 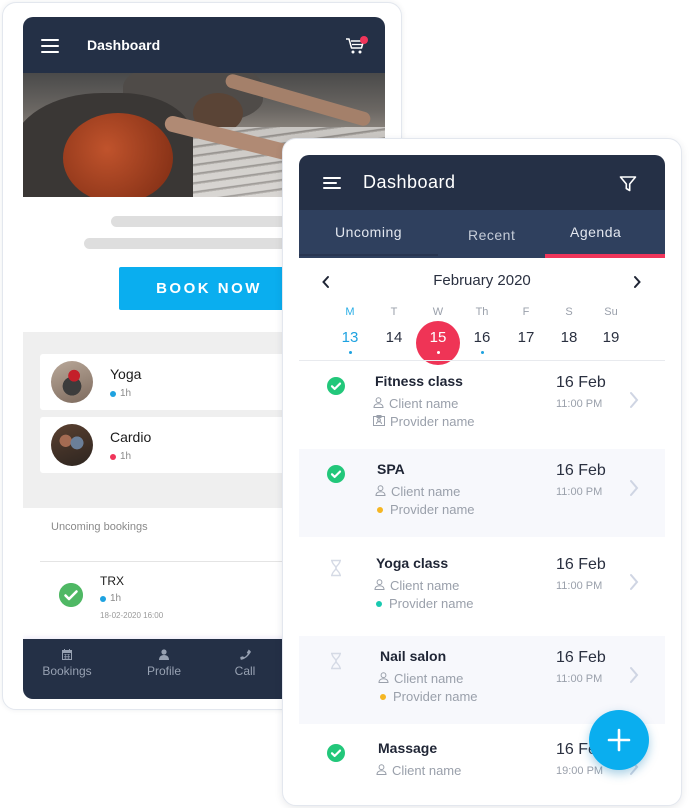 I want to click on class-name: Yoga, so click(x=126, y=374).